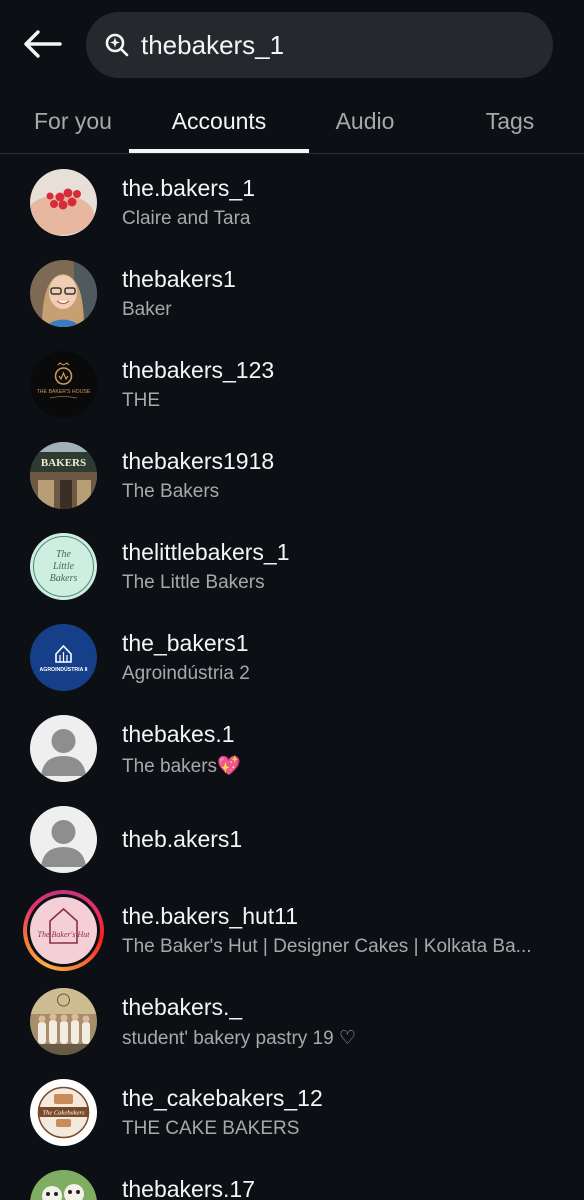  What do you see at coordinates (179, 279) in the screenshot?
I see `account-username: thebakers1` at bounding box center [179, 279].